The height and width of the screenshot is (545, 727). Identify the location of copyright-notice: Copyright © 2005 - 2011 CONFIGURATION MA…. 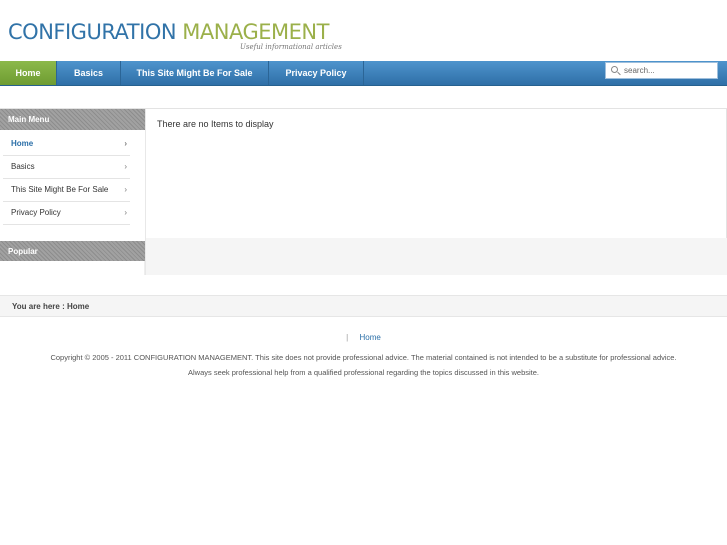
(363, 365).